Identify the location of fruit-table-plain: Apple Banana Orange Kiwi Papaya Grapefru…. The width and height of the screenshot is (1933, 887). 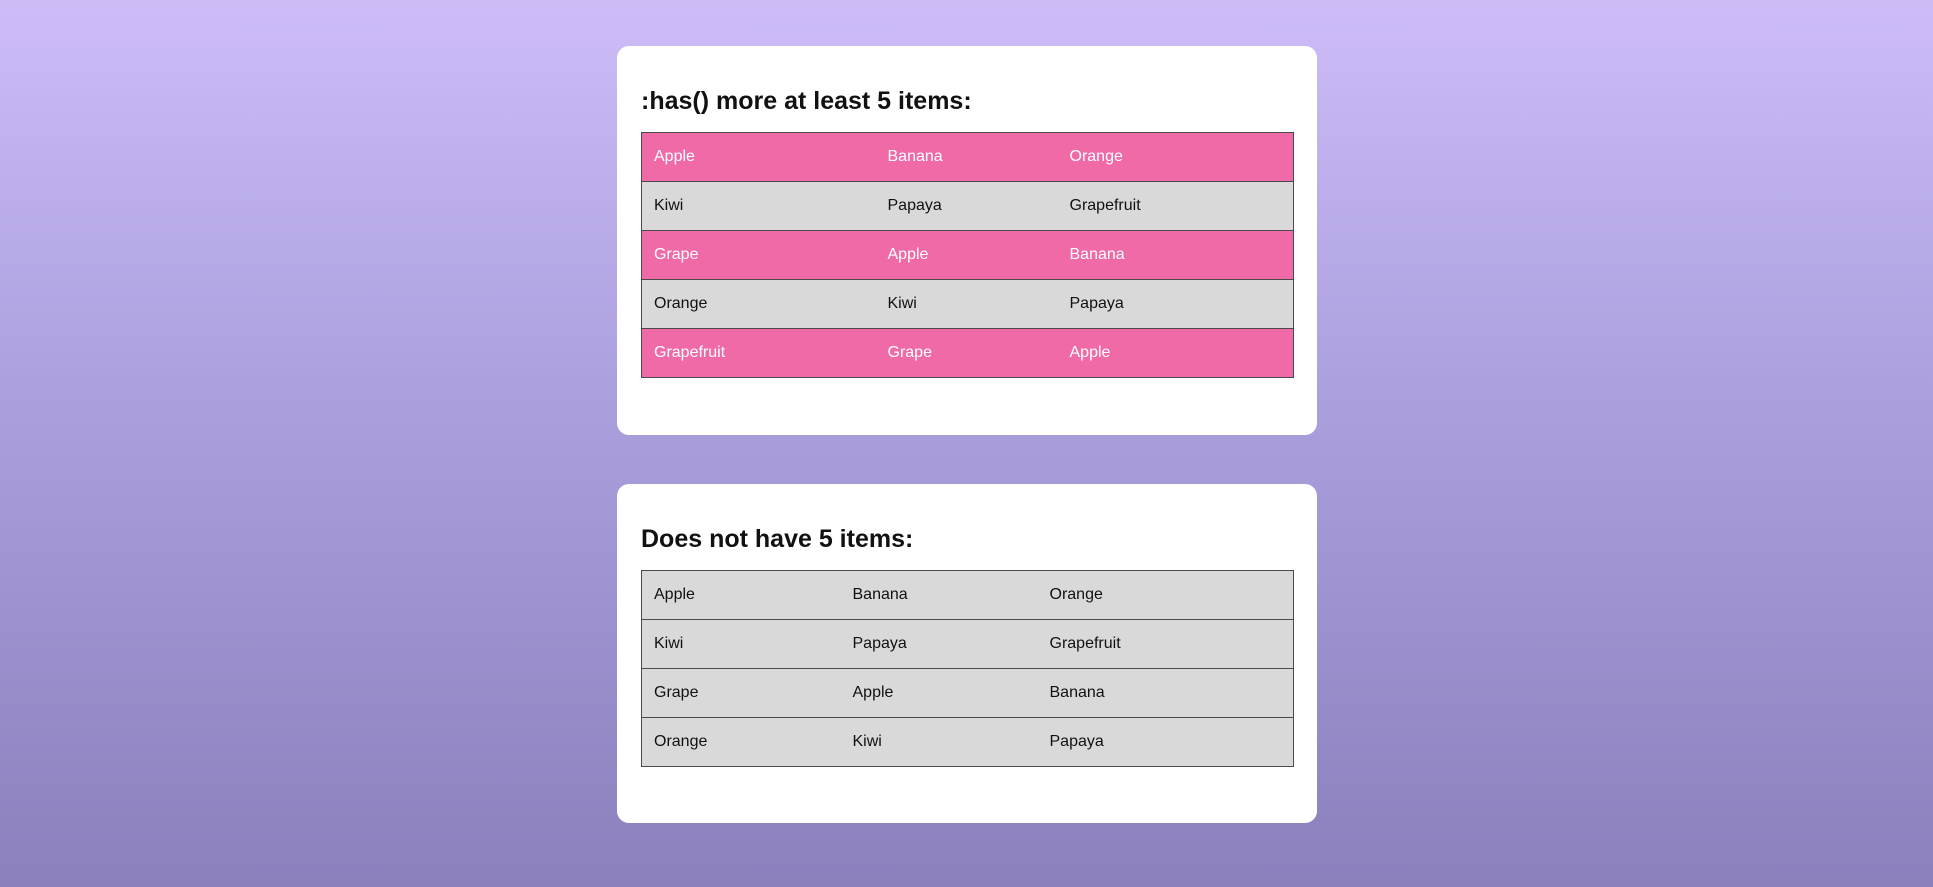
(967, 668).